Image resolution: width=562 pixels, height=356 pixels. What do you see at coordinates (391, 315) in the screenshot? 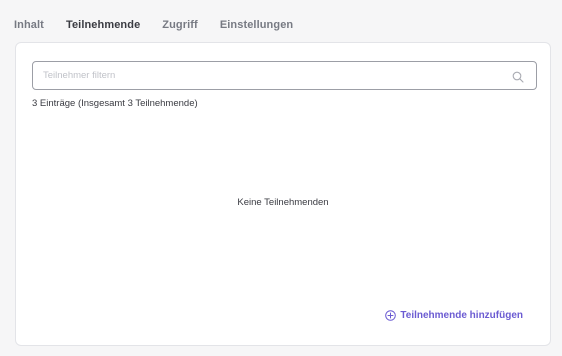
I see `plus-circle-icon` at bounding box center [391, 315].